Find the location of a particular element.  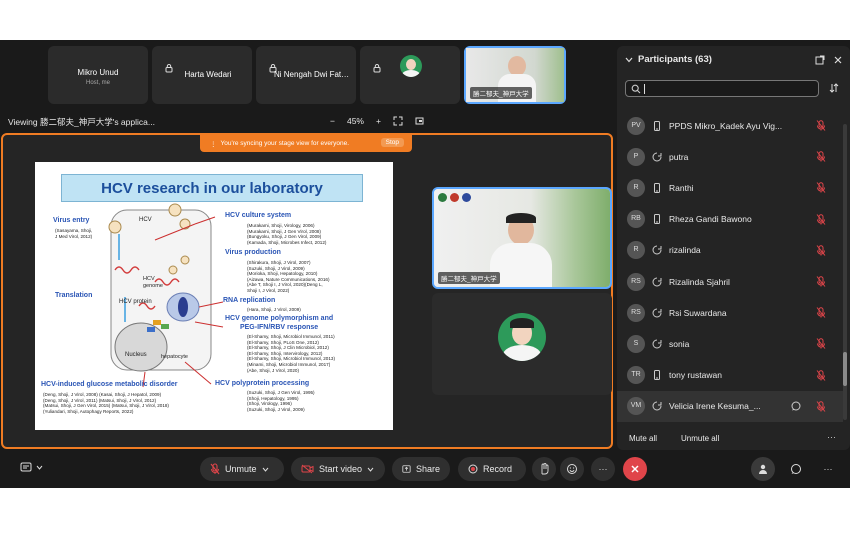

label-rna-replication: RNA replication is located at coordinates (249, 300).